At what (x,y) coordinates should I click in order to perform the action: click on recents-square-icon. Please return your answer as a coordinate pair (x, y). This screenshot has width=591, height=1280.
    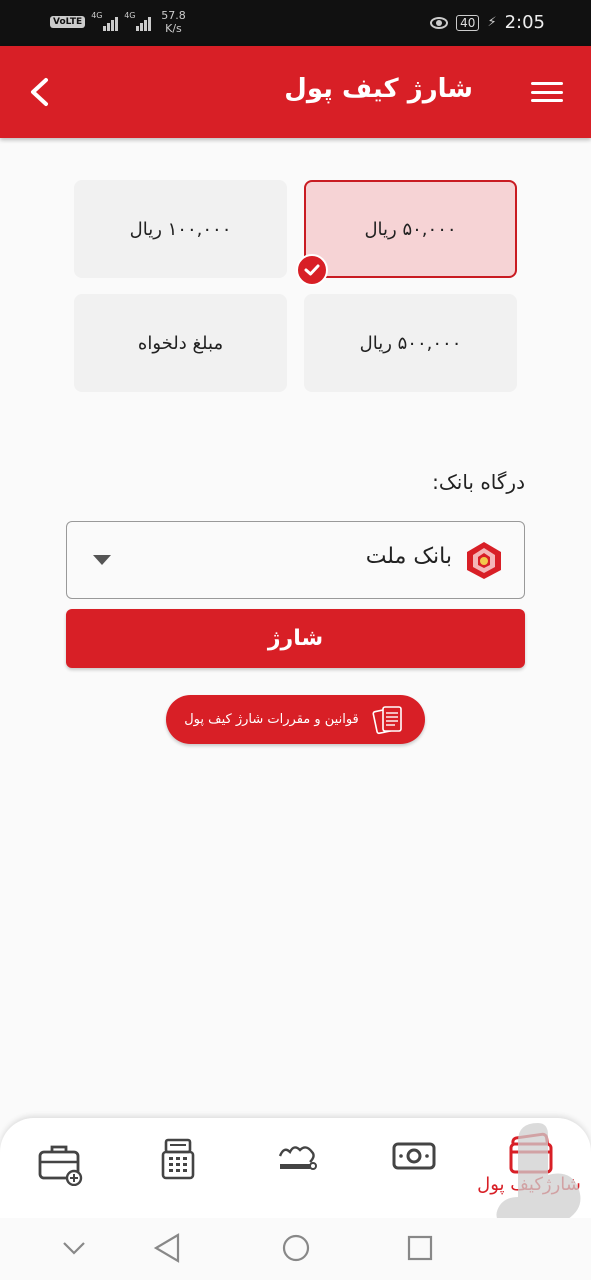
    Looking at the image, I should click on (420, 1248).